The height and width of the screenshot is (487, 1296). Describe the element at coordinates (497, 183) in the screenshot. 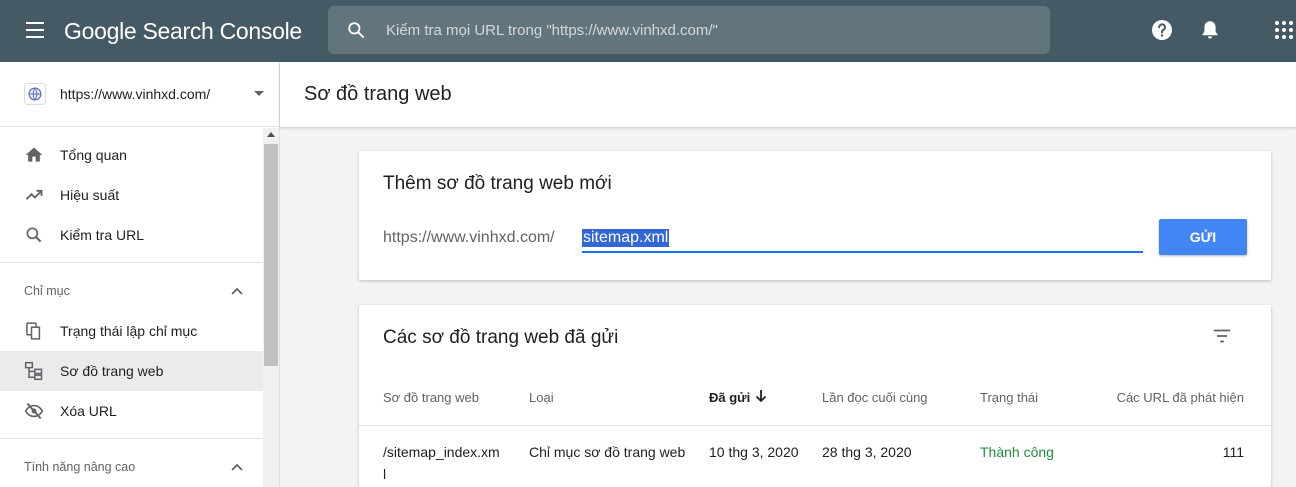

I see `card-title: Thêm sơ đồ trang web mới` at that location.